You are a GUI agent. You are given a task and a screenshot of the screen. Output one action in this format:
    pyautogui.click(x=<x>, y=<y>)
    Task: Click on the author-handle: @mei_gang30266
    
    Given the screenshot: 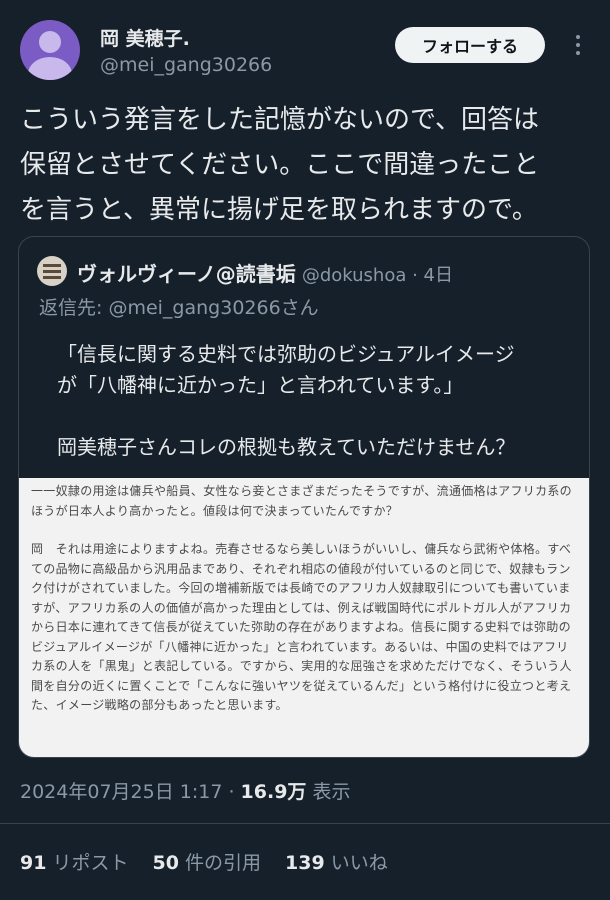 What is the action you would take?
    pyautogui.click(x=186, y=65)
    